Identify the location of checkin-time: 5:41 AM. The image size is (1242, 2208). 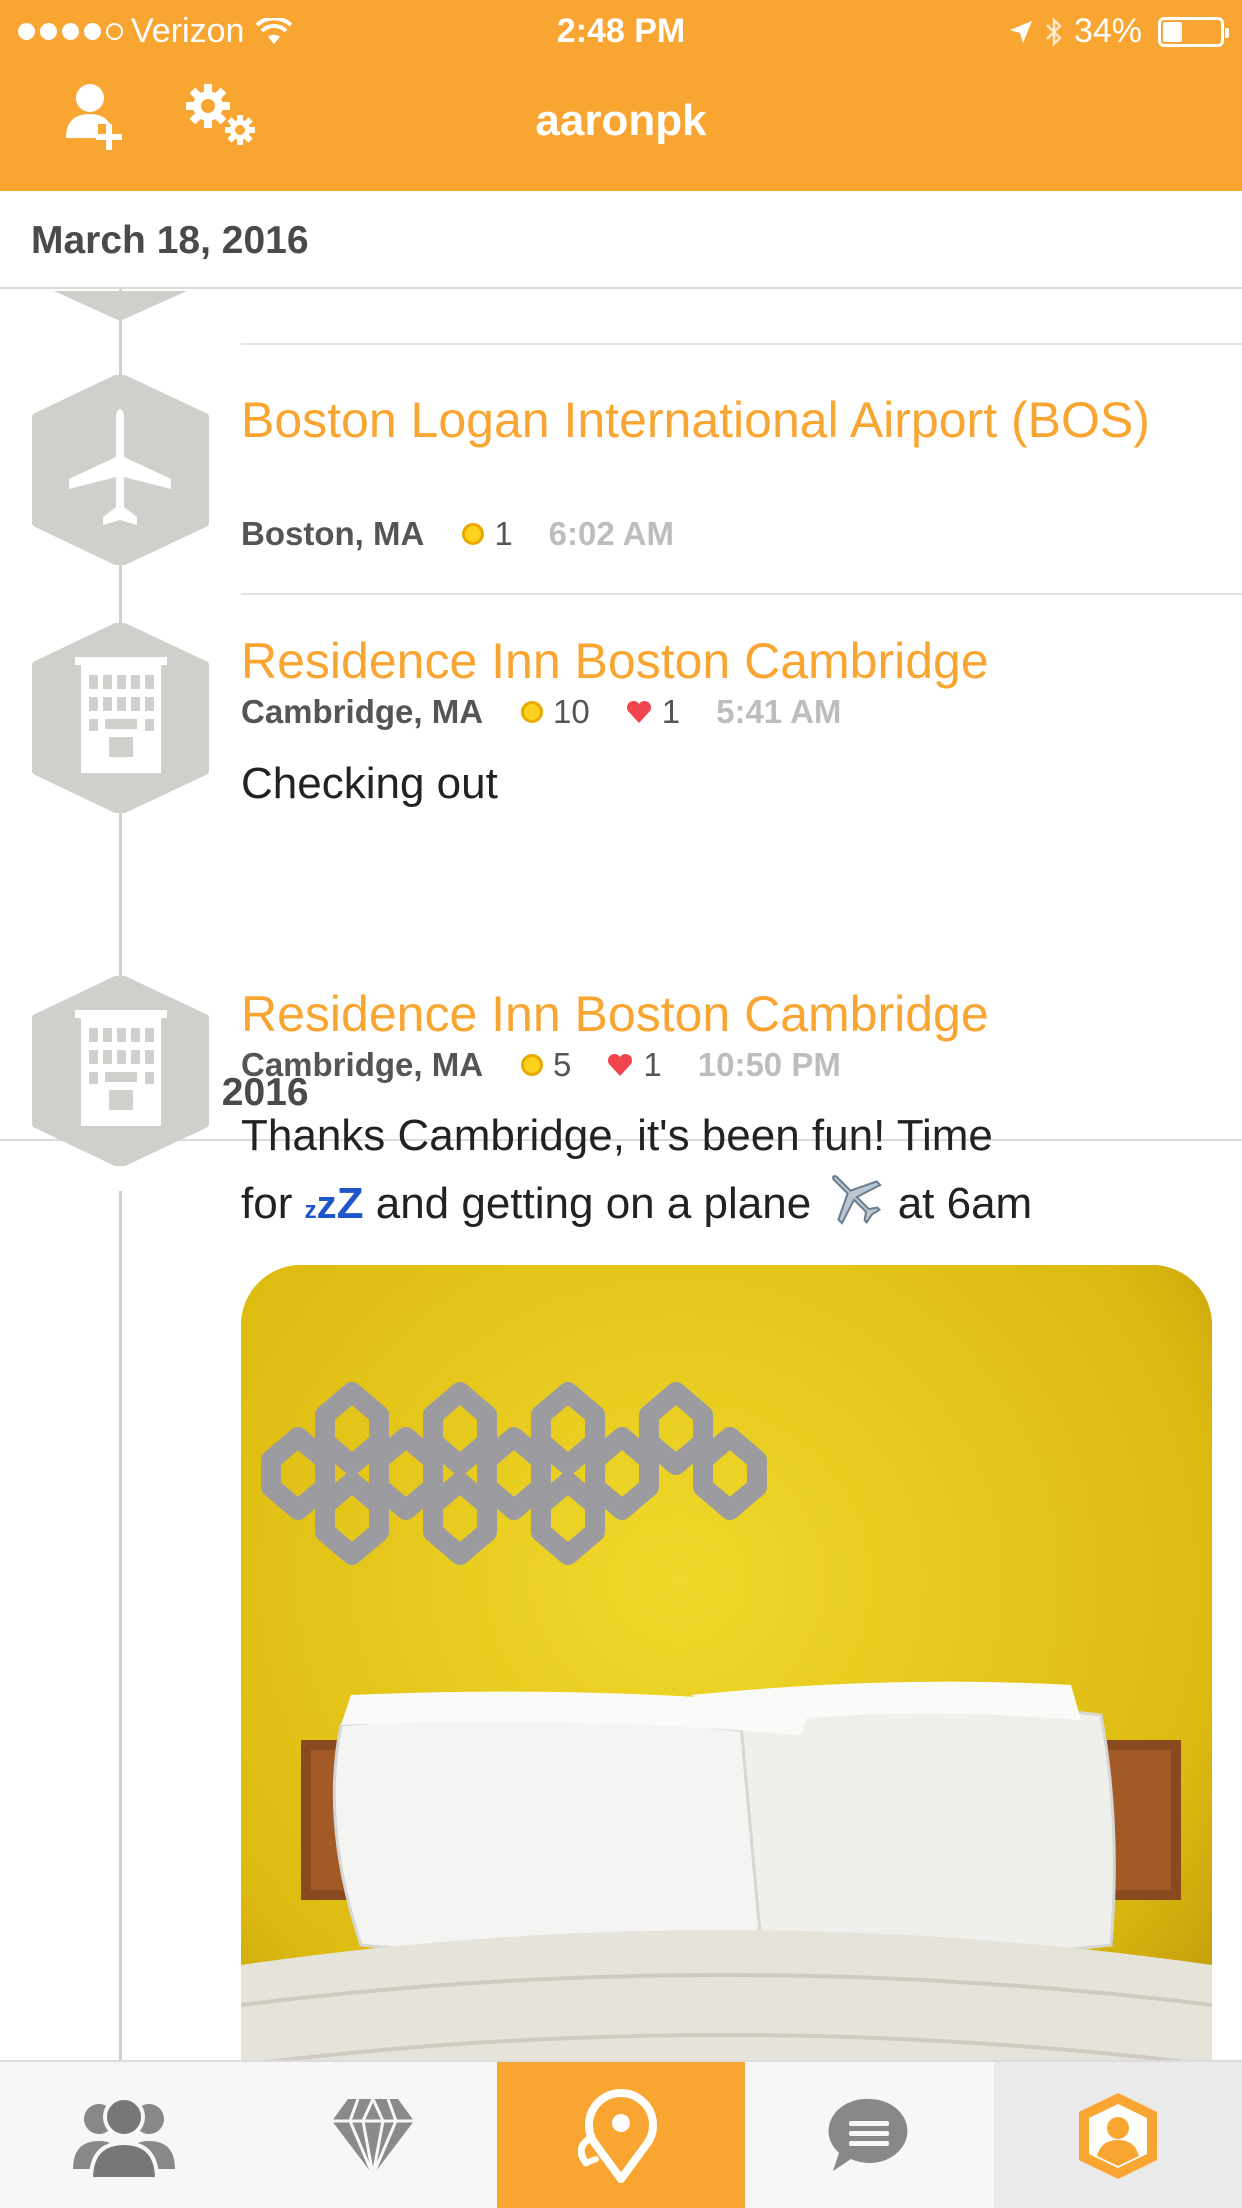
(779, 711).